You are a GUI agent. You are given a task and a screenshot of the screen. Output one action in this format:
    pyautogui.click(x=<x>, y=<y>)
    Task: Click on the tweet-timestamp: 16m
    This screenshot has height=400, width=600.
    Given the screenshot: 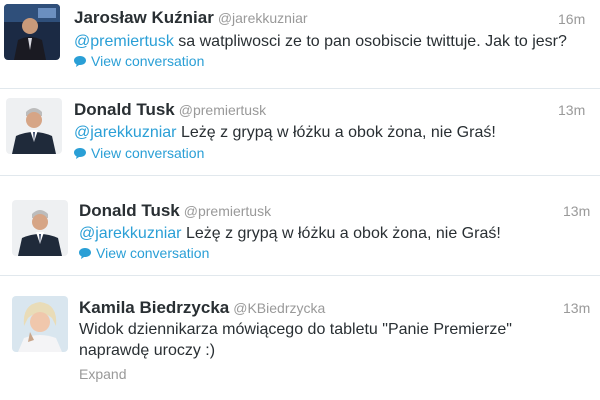 What is the action you would take?
    pyautogui.click(x=571, y=19)
    